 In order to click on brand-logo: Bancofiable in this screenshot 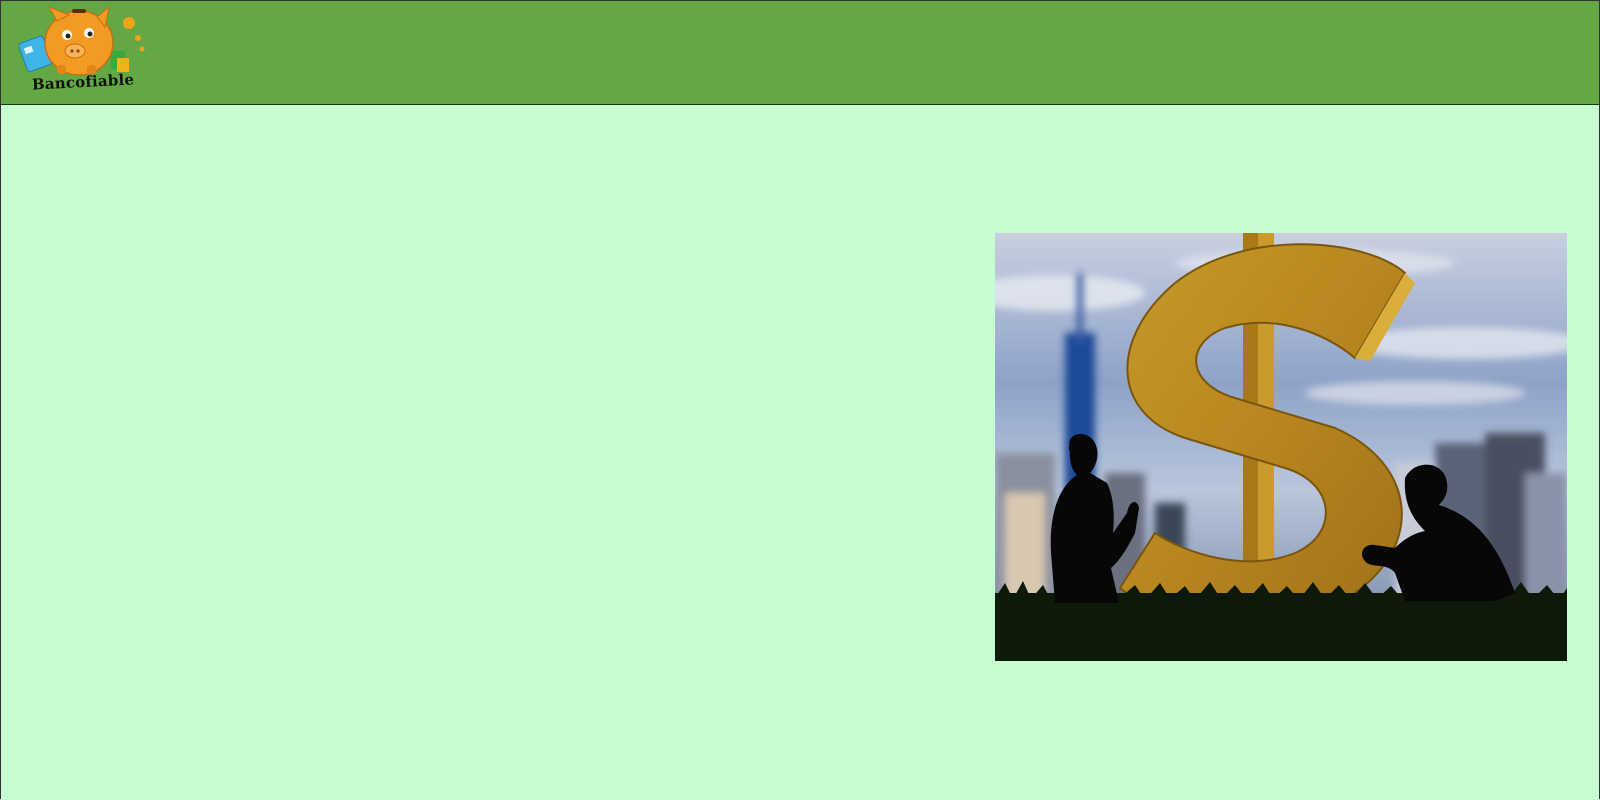, I will do `click(82, 48)`.